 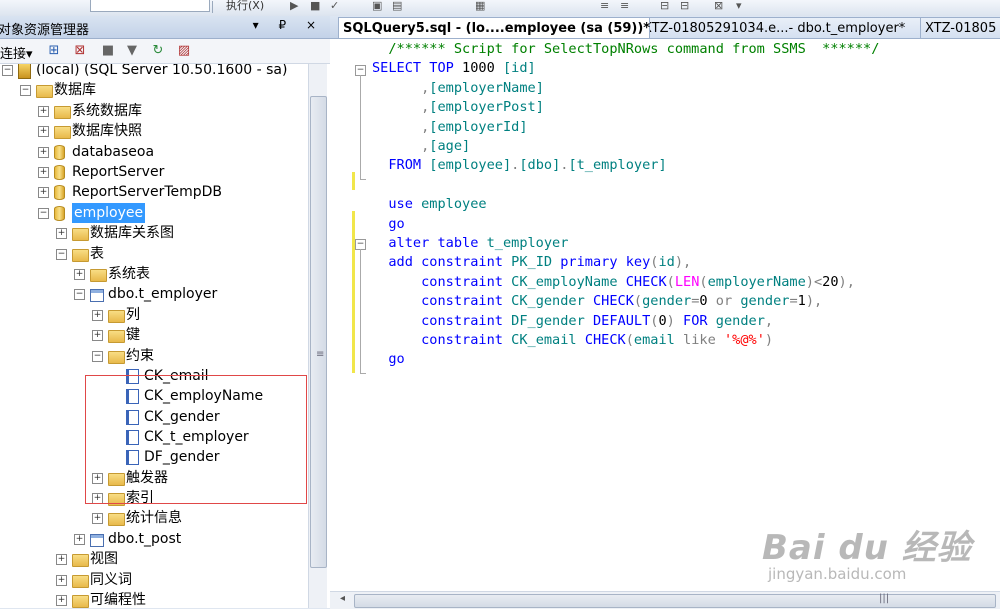 I want to click on code-token: constraint, so click(x=442, y=340).